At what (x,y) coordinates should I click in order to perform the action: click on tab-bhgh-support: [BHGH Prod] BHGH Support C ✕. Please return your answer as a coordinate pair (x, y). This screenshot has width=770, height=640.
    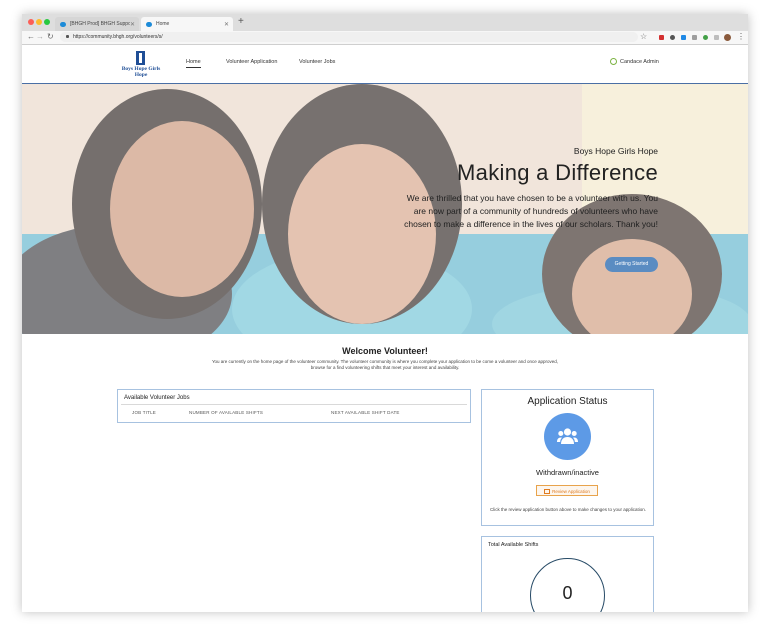
    Looking at the image, I should click on (97, 24).